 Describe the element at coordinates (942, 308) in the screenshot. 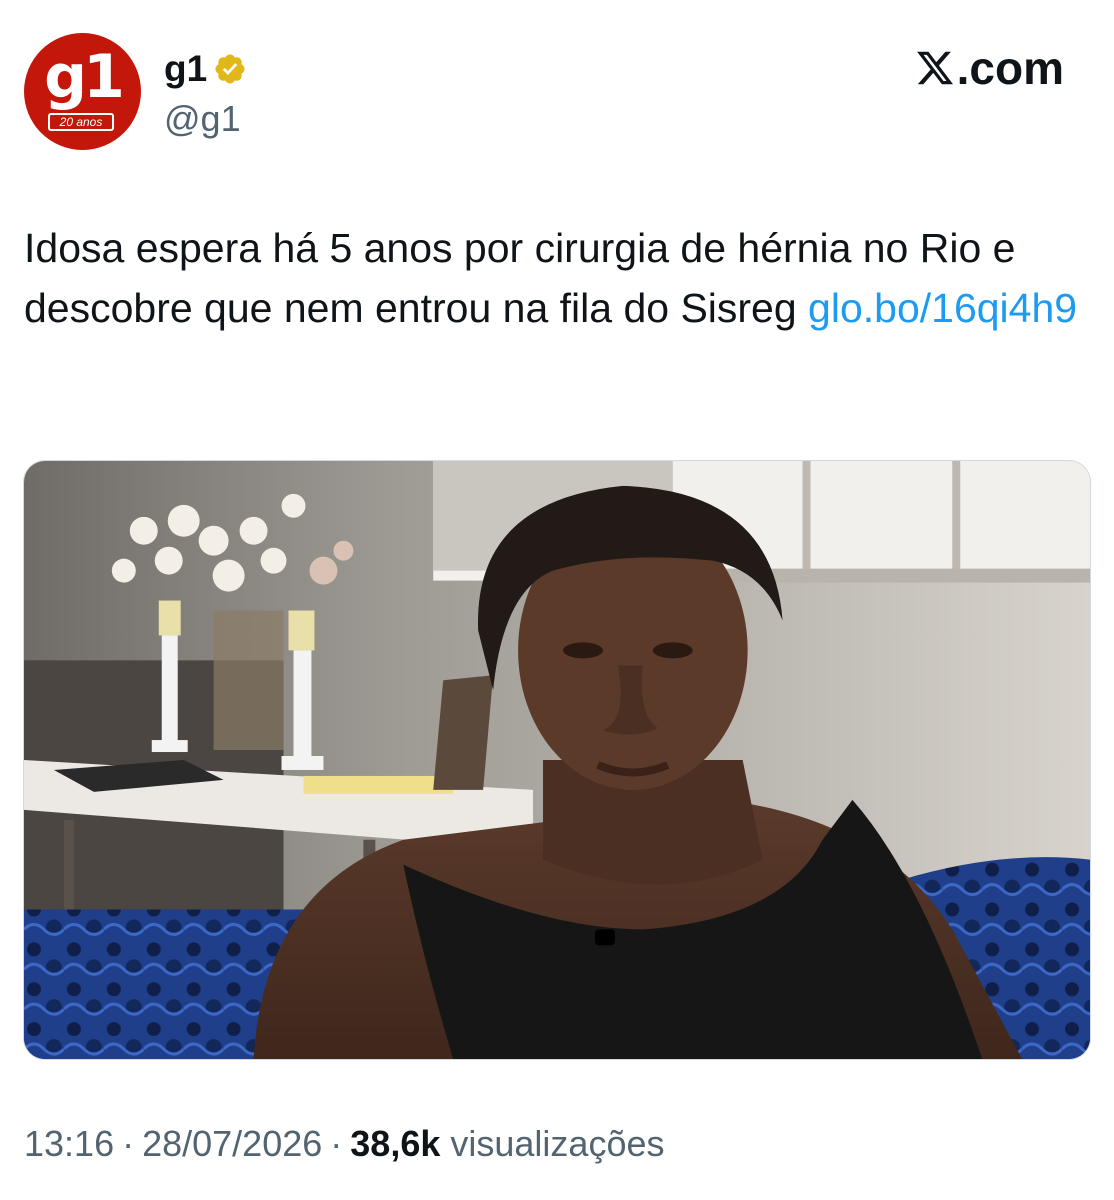

I see `tweet-link: glo.bo/16qi4h9` at that location.